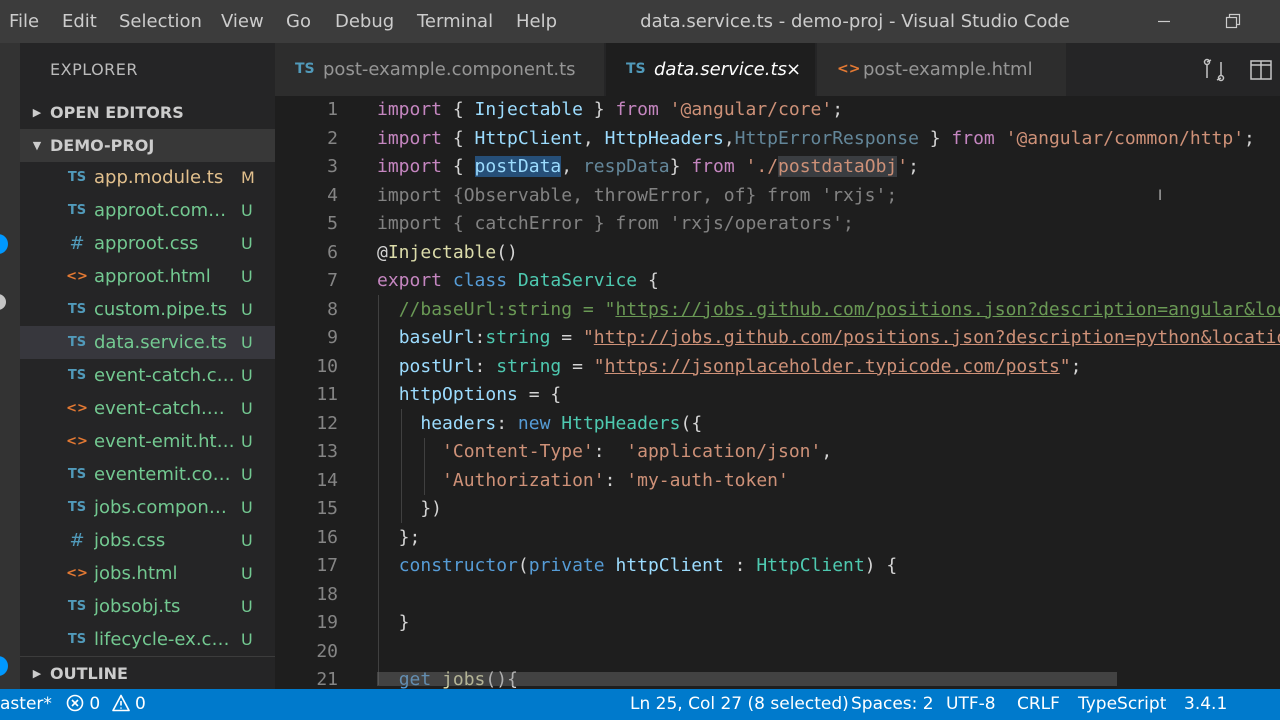  What do you see at coordinates (10, 366) in the screenshot?
I see `activity-bar` at bounding box center [10, 366].